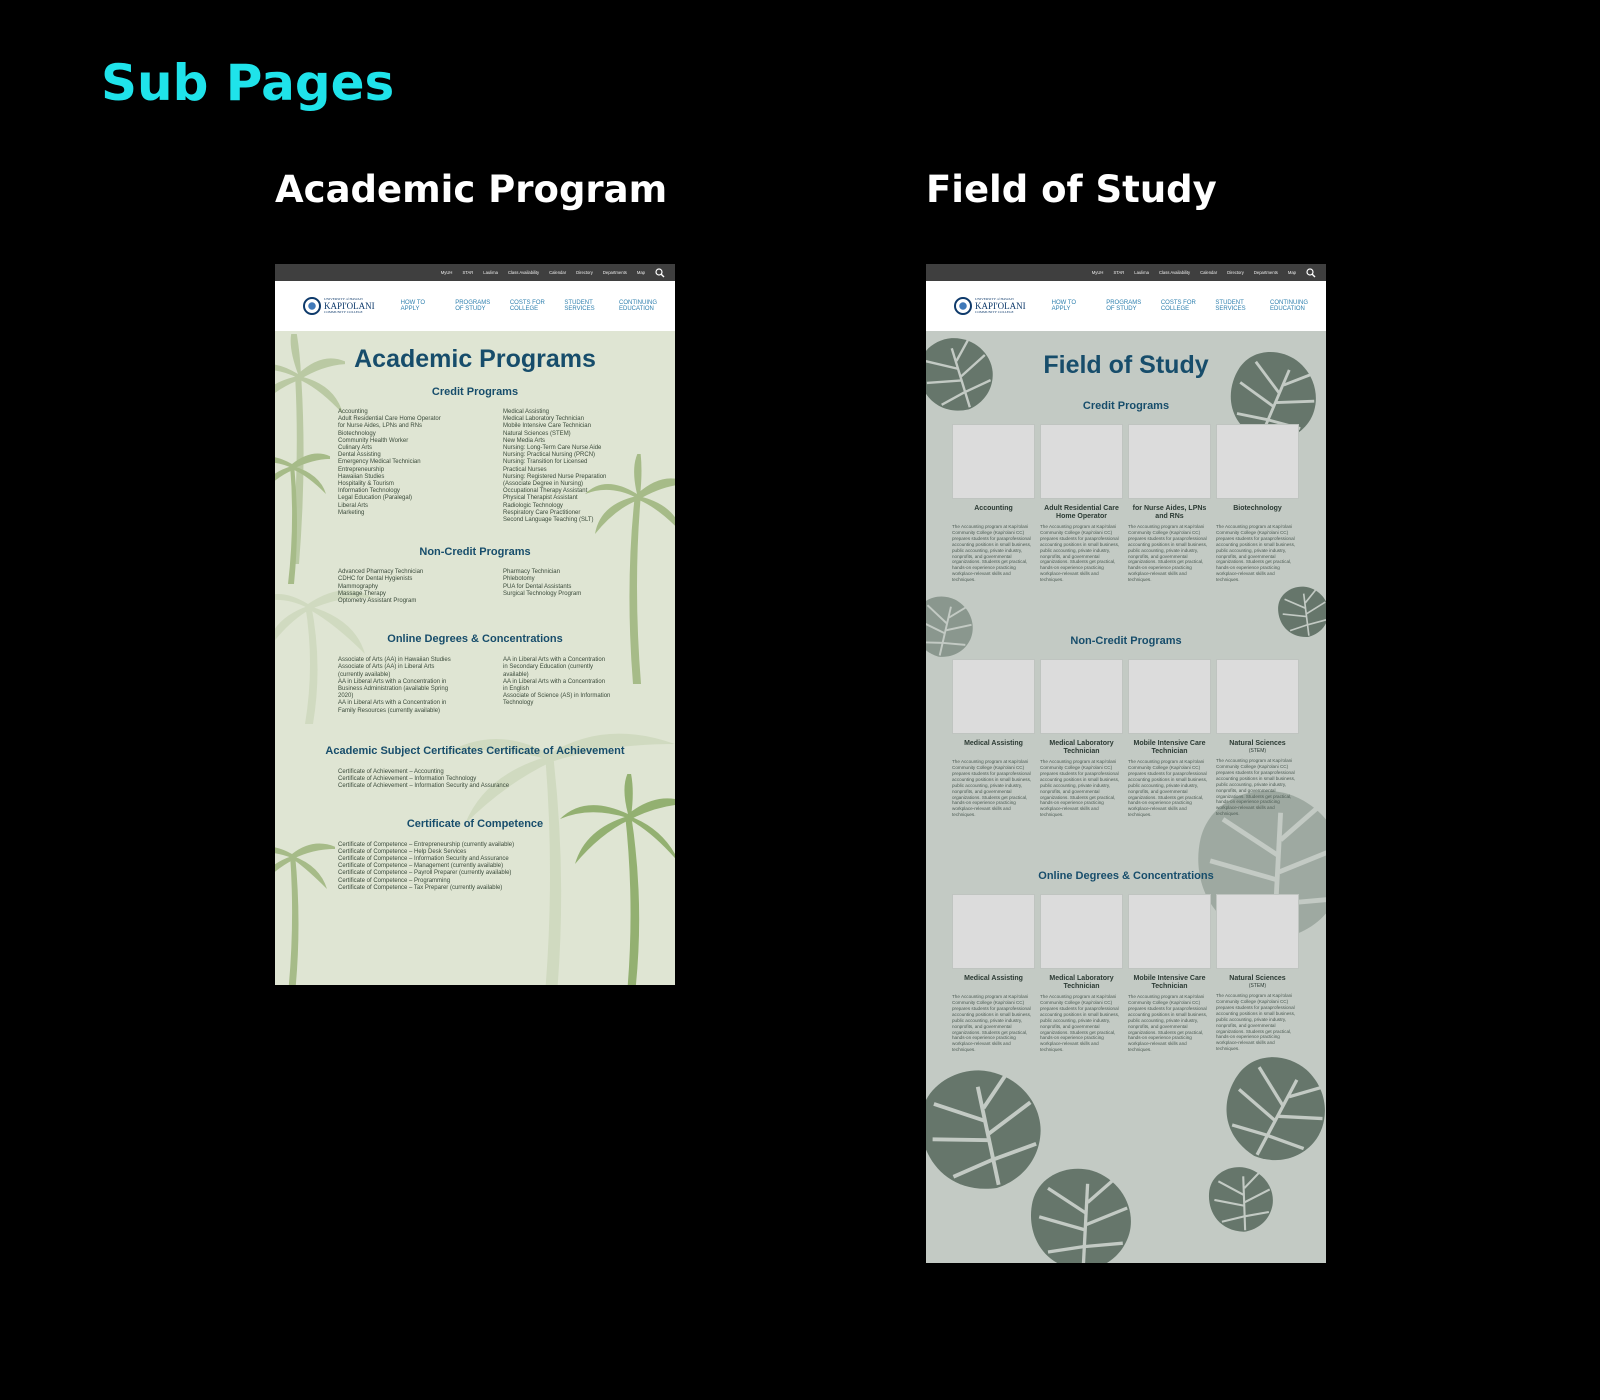 Image resolution: width=1600 pixels, height=1400 pixels. What do you see at coordinates (1179, 306) in the screenshot?
I see `nav-link: COSTS FOR COLLEGE` at bounding box center [1179, 306].